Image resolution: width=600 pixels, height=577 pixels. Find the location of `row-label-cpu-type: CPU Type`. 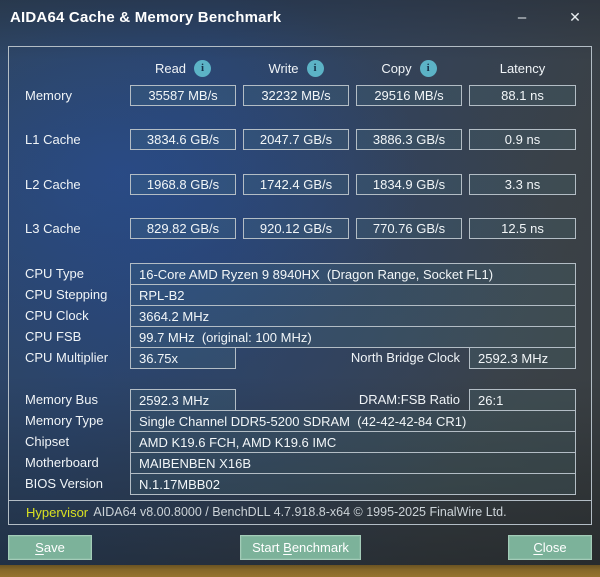

row-label-cpu-type: CPU Type is located at coordinates (55, 273).